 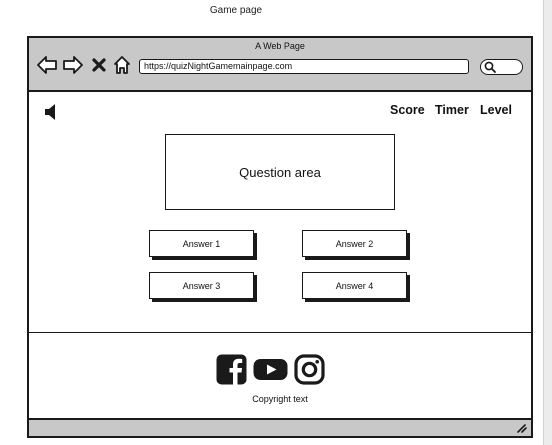 What do you see at coordinates (236, 10) in the screenshot?
I see `page-caption: Game page` at bounding box center [236, 10].